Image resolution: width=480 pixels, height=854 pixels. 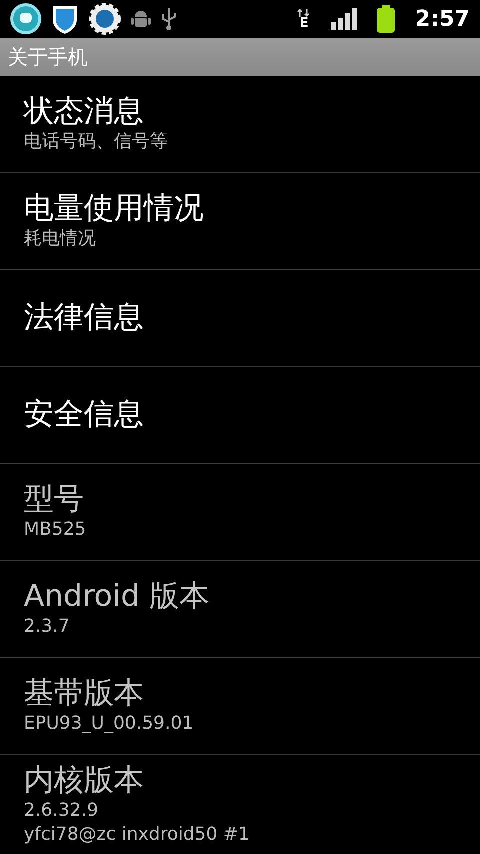 What do you see at coordinates (304, 12) in the screenshot?
I see `data-arrows-icon` at bounding box center [304, 12].